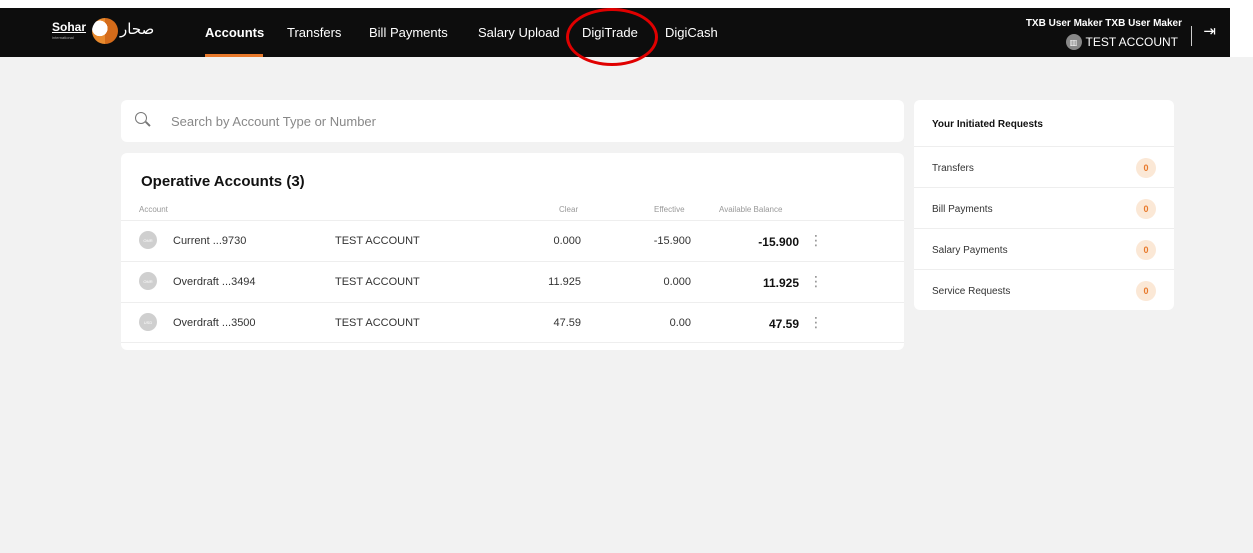  I want to click on brand-sub: international, so click(63, 37).